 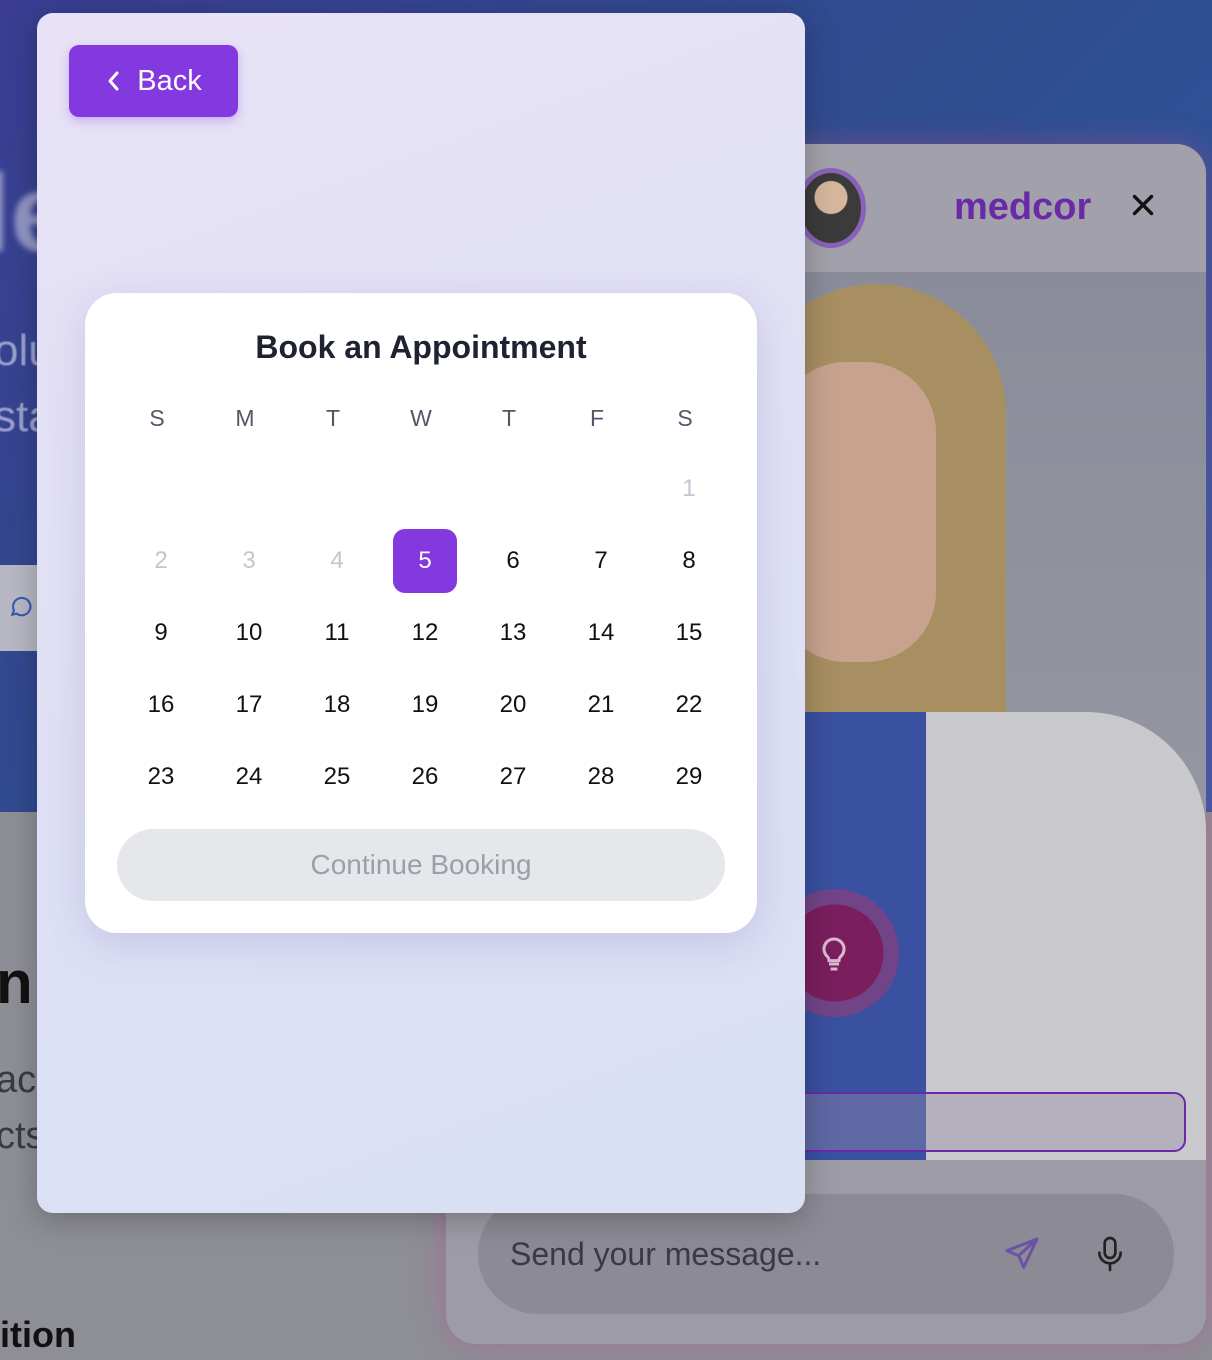 I want to click on chat-launcher-chip, so click(x=19, y=608).